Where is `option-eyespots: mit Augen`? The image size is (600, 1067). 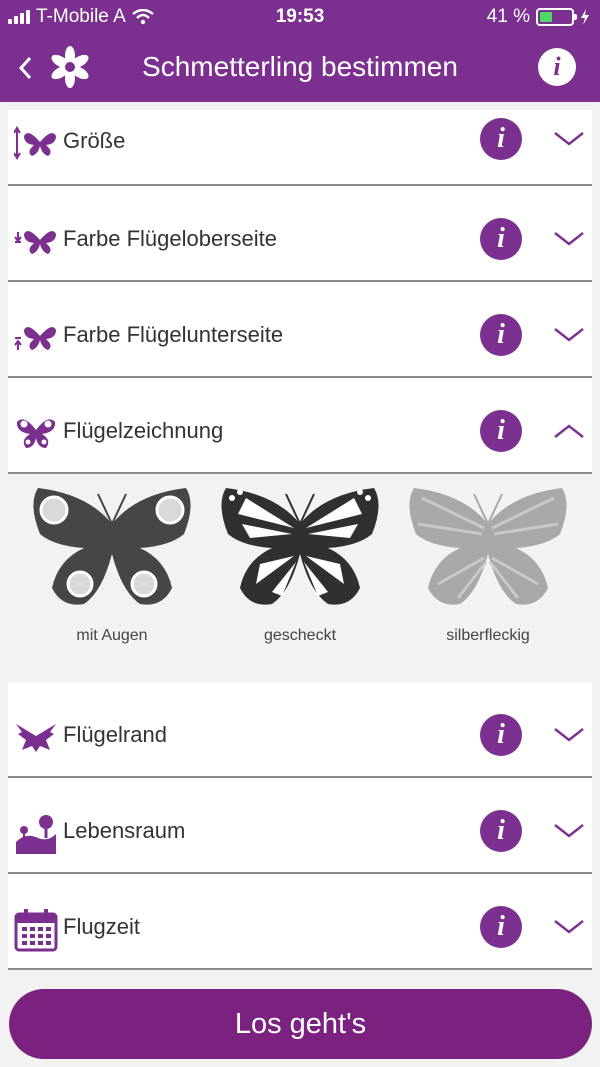
option-eyespots: mit Augen is located at coordinates (112, 564).